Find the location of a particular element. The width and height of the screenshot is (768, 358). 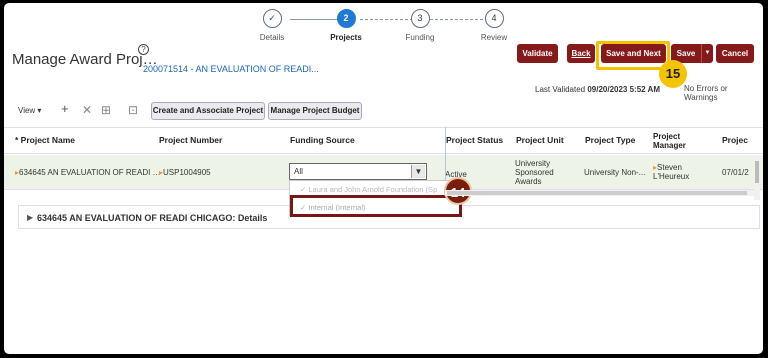

back-button: Back is located at coordinates (581, 53).